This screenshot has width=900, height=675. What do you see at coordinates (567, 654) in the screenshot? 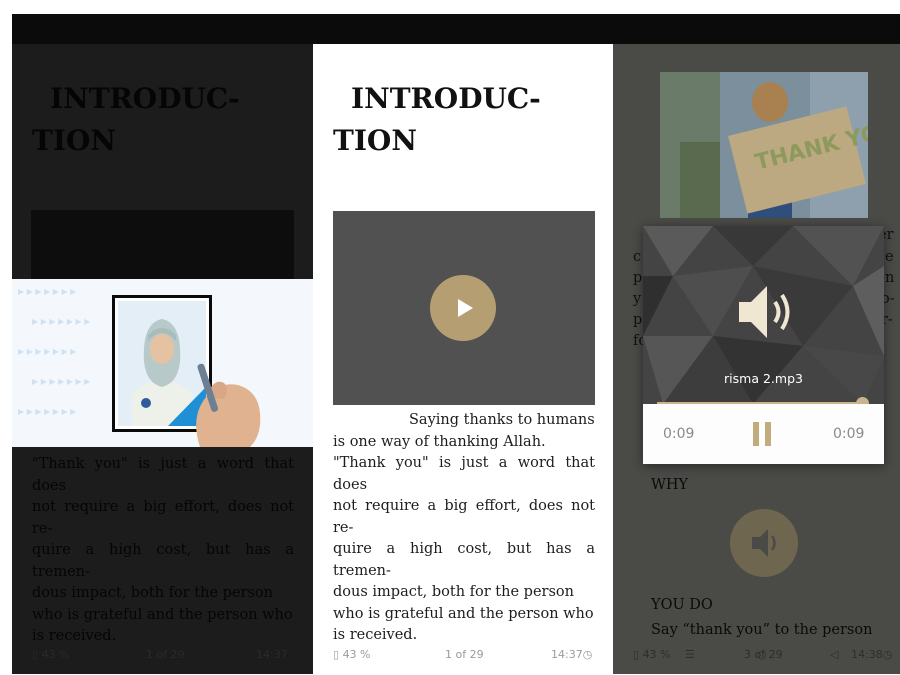
I see `clock-time-value: 14:37` at bounding box center [567, 654].